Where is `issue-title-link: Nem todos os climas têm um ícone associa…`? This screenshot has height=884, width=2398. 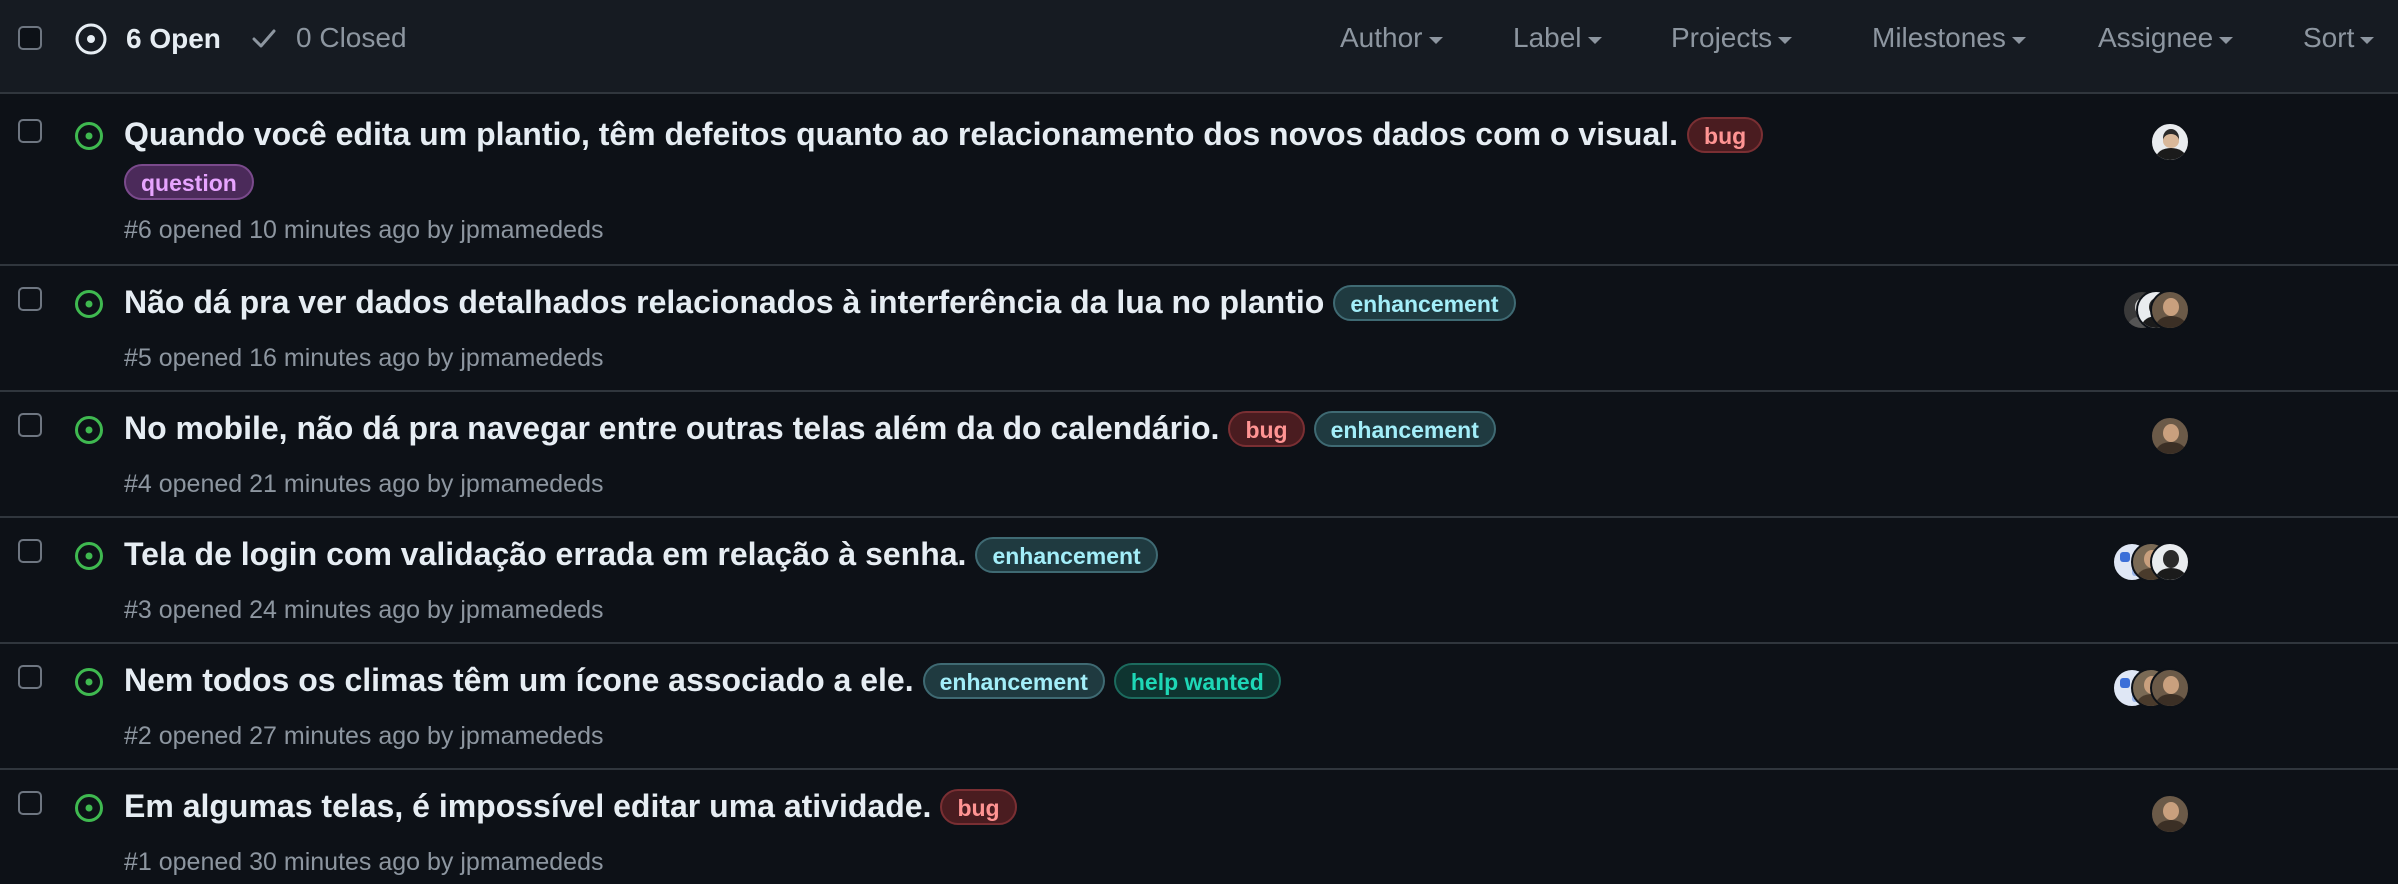 issue-title-link: Nem todos os climas têm um ícone associa… is located at coordinates (519, 680).